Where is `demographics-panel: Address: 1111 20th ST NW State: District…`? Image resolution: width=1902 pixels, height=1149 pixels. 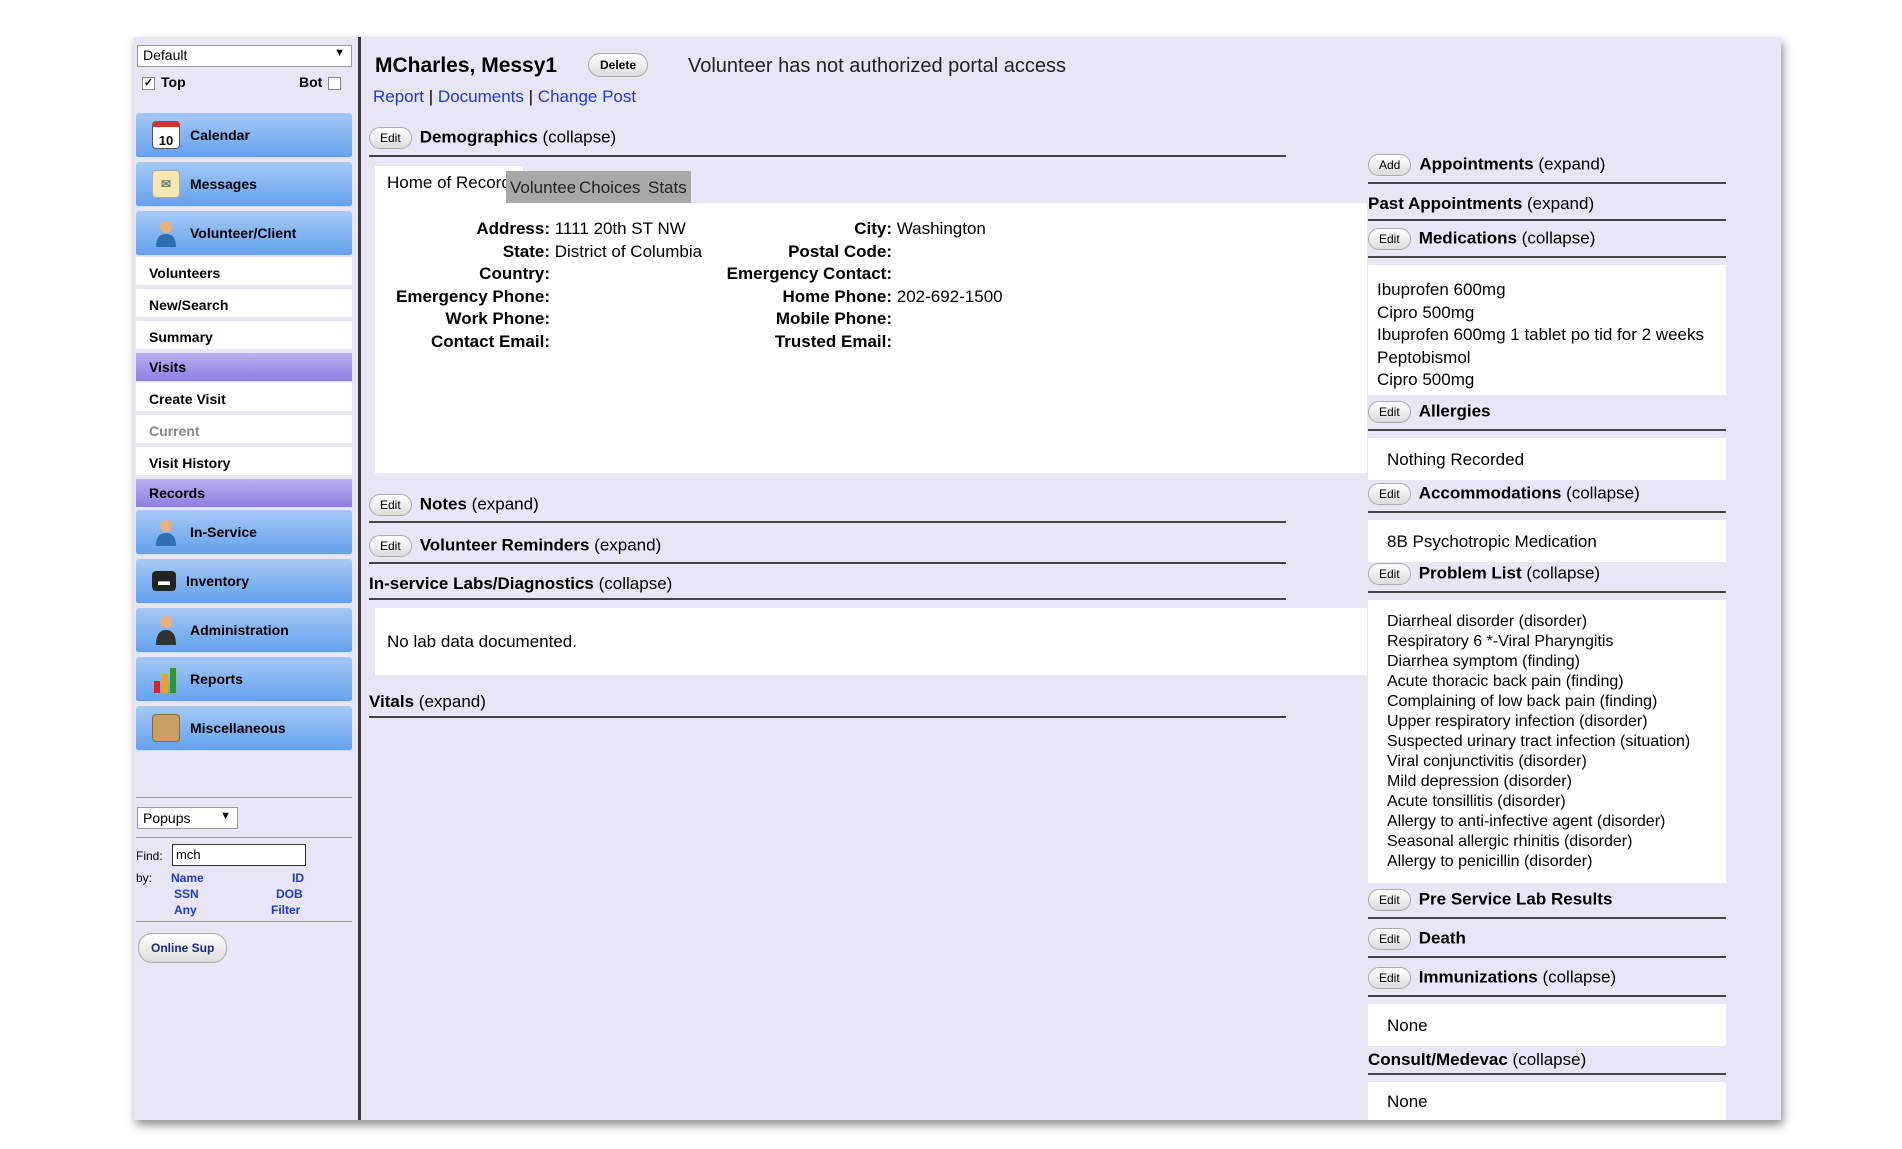
demographics-panel: Address: 1111 20th ST NW State: District… is located at coordinates (871, 338).